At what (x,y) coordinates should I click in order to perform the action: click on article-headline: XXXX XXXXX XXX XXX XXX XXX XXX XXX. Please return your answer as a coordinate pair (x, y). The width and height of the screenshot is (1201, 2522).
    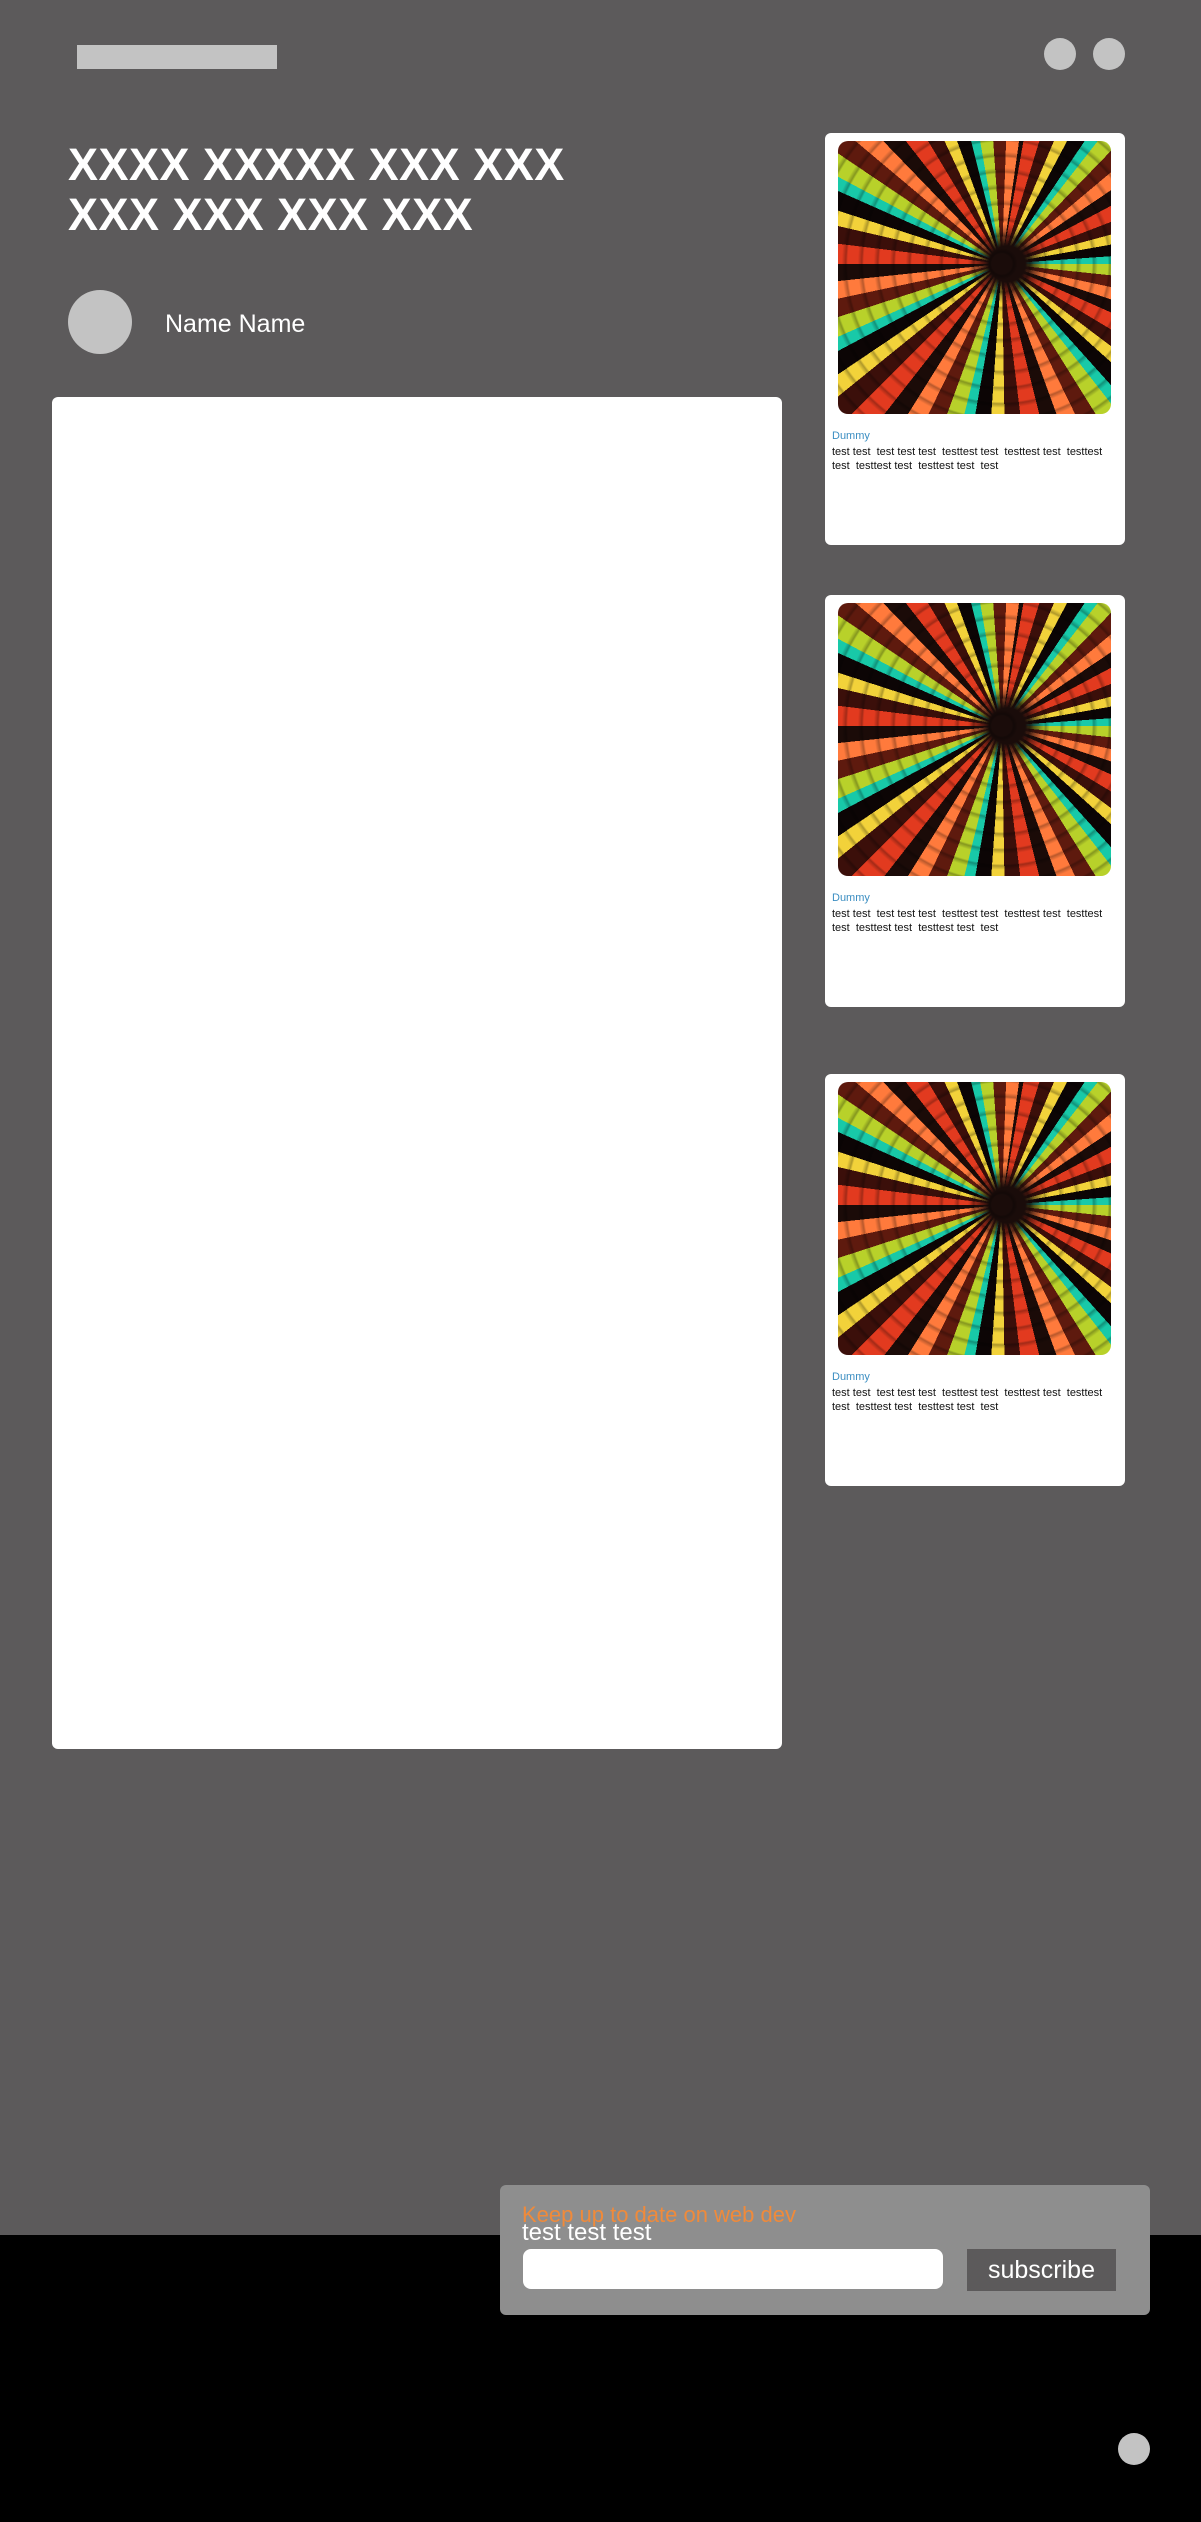
    Looking at the image, I should click on (316, 189).